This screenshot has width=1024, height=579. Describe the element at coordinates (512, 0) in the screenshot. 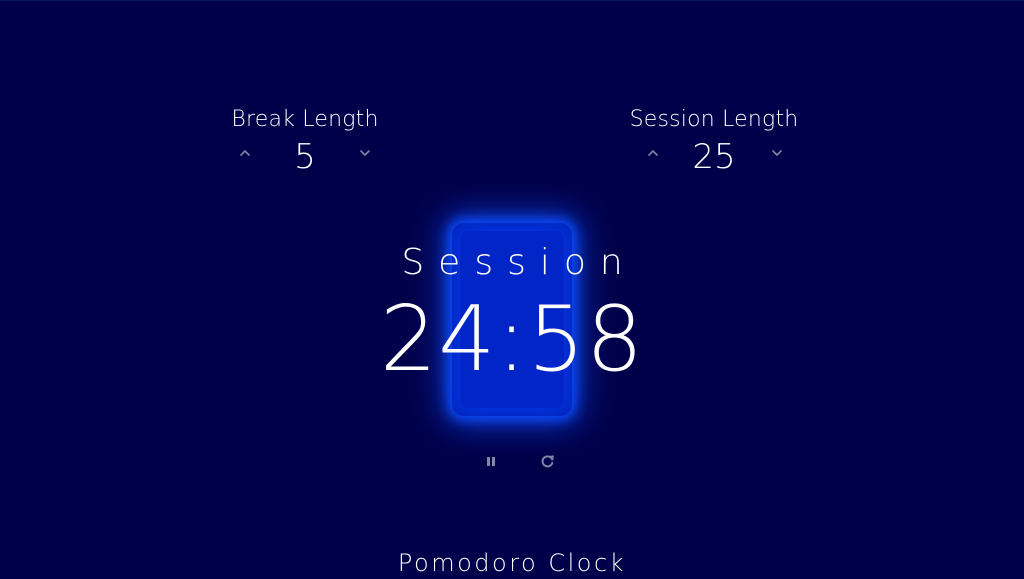

I see `top-border` at that location.